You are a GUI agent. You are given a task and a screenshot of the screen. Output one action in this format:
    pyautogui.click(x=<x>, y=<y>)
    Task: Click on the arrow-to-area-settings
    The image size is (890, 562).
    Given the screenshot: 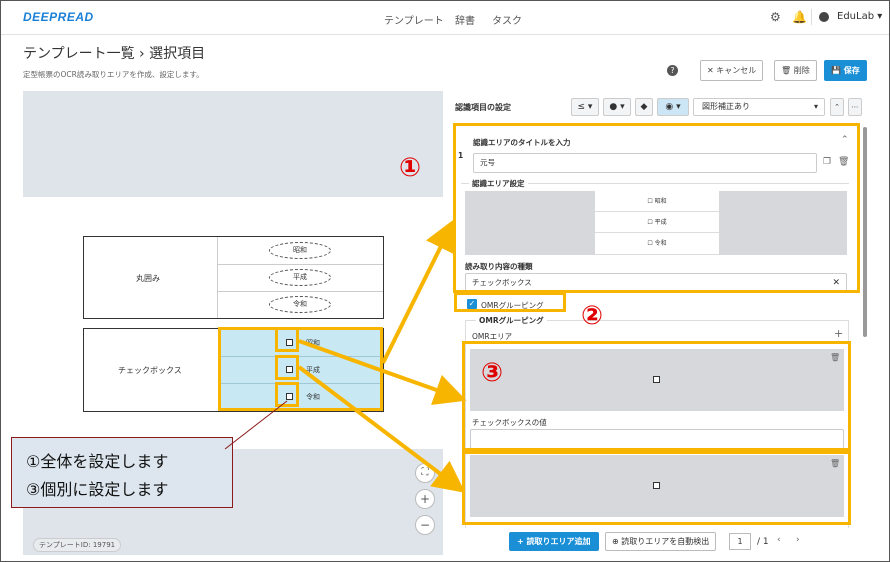 What is the action you would take?
    pyautogui.click(x=418, y=291)
    